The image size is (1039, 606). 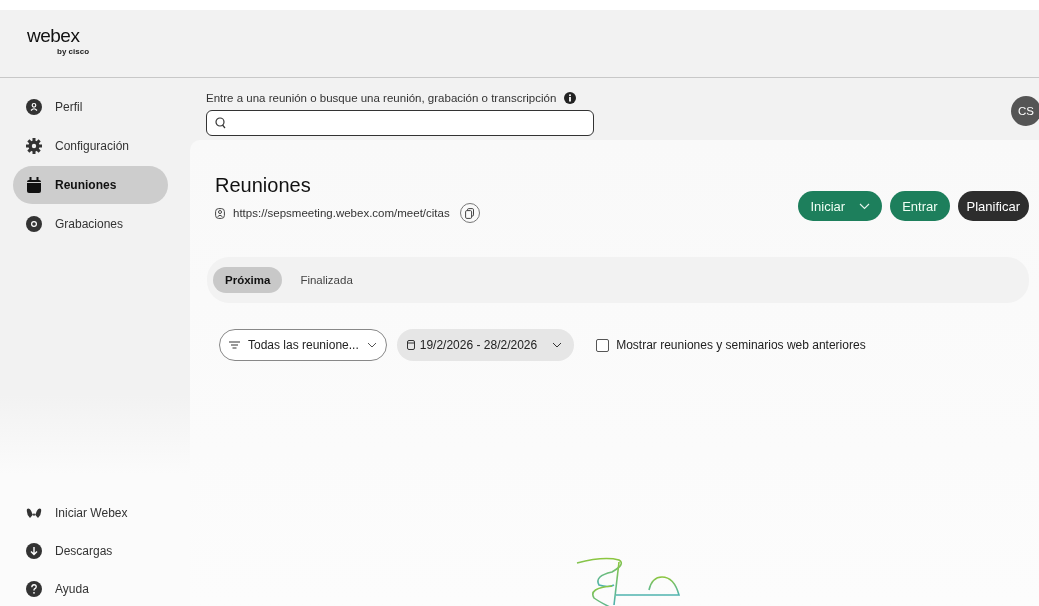 What do you see at coordinates (603, 345) in the screenshot?
I see `checkbox` at bounding box center [603, 345].